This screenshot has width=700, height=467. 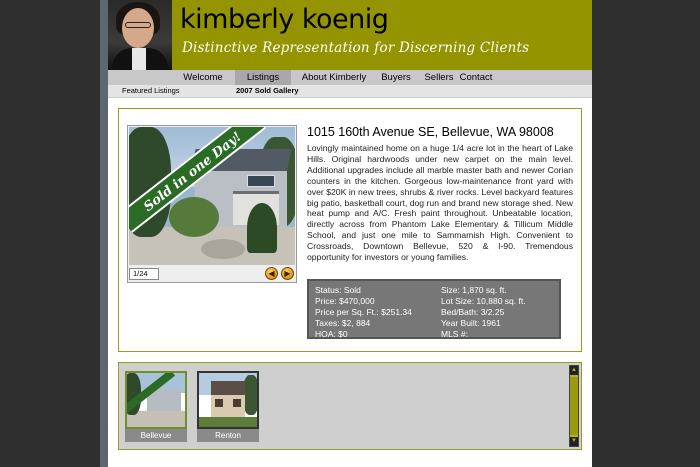 What do you see at coordinates (473, 312) in the screenshot?
I see `fact-bed-bath: Bed/Bath: 3/2.25` at bounding box center [473, 312].